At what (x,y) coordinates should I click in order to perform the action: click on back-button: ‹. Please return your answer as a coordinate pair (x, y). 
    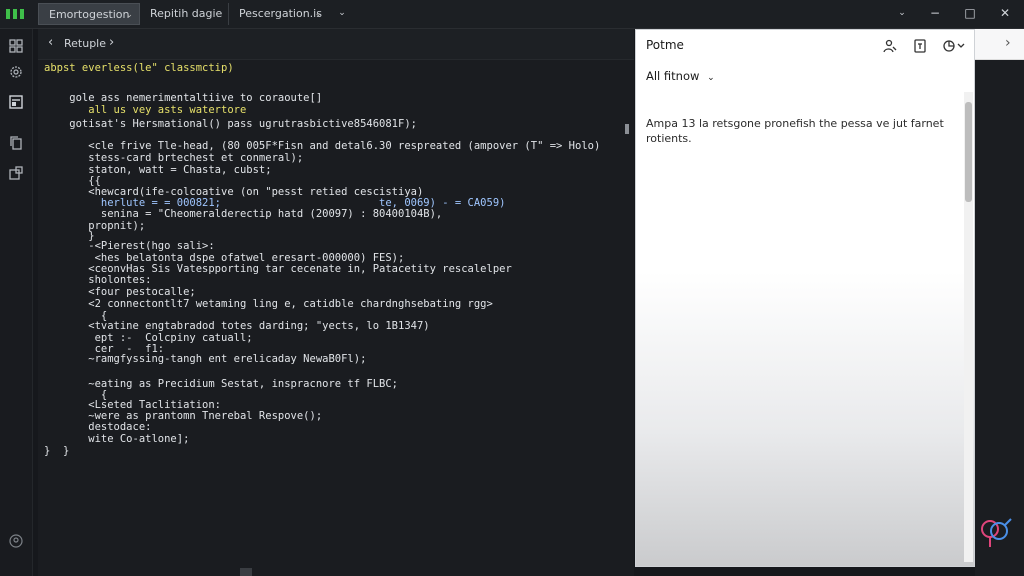
    Looking at the image, I should click on (50, 42).